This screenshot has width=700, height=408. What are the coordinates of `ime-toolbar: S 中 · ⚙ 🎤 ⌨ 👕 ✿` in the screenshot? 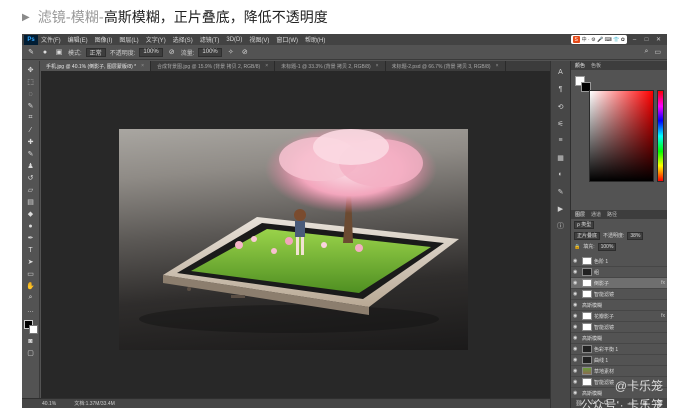 It's located at (598, 39).